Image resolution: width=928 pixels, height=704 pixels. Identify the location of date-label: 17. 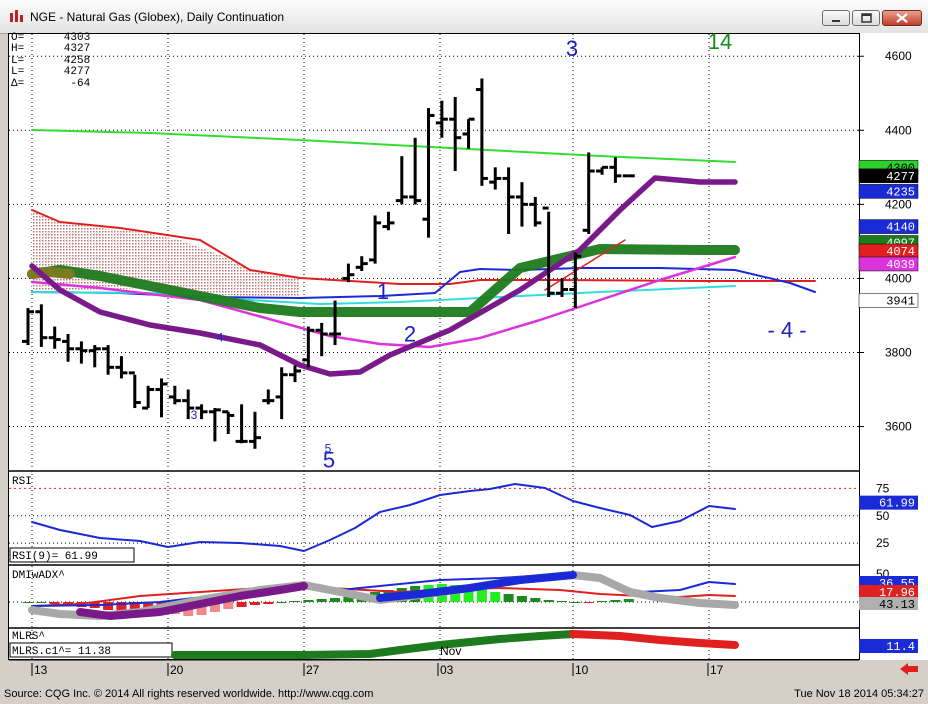
(717, 670).